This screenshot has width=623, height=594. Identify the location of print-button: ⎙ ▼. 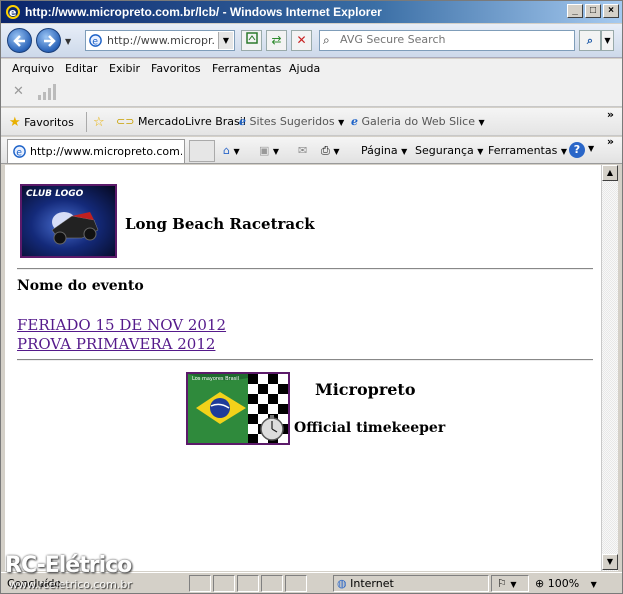
(330, 151).